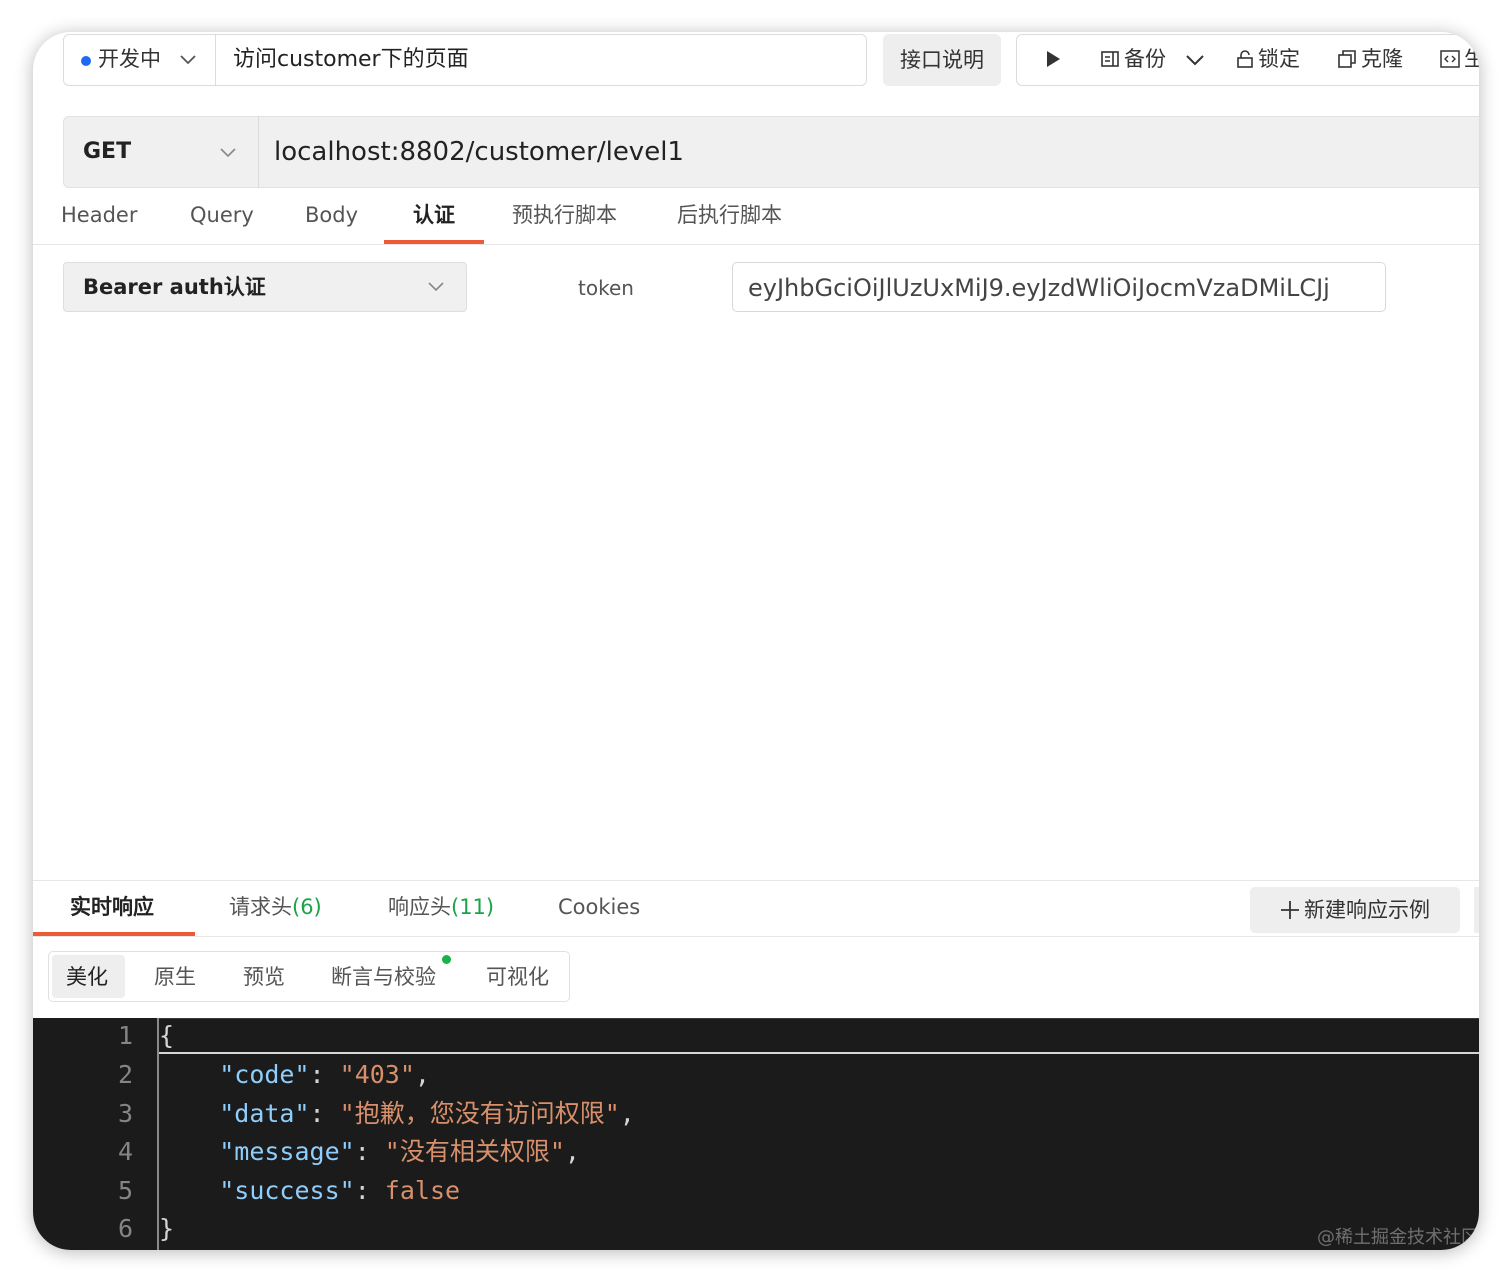 The image size is (1512, 1284). I want to click on auth-type-label: Bearer auth认证, so click(174, 287).